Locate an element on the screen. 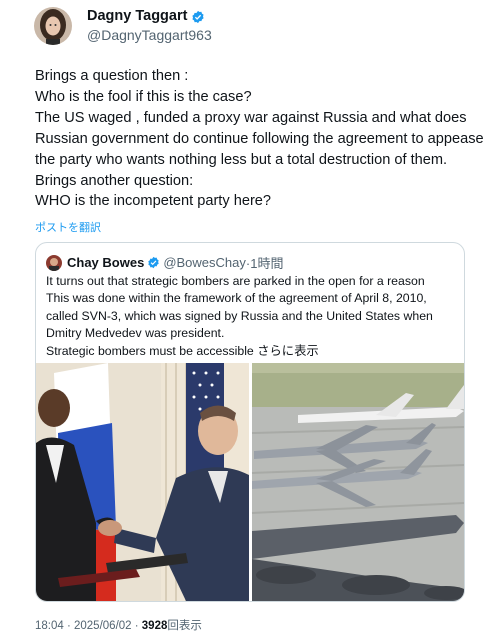 Image resolution: width=498 pixels, height=639 pixels. views-label: 回表示 is located at coordinates (184, 626).